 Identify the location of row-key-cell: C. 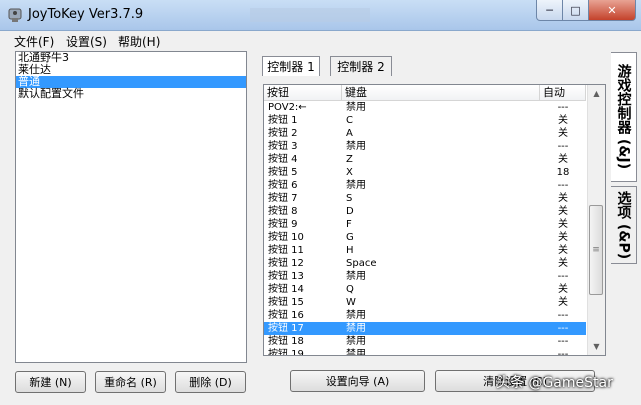
(349, 120).